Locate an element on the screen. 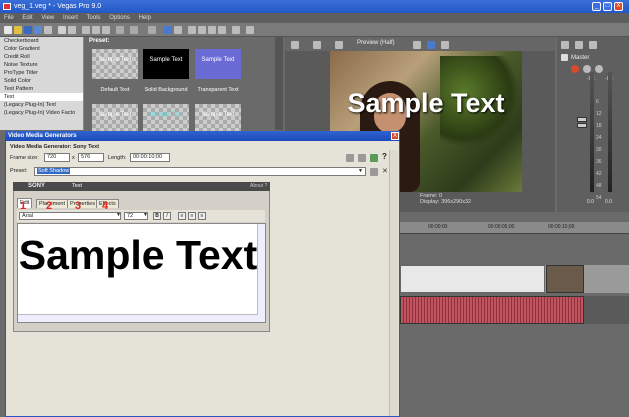 This screenshot has height=417, width=629. menu-tools: Tools is located at coordinates (94, 18).